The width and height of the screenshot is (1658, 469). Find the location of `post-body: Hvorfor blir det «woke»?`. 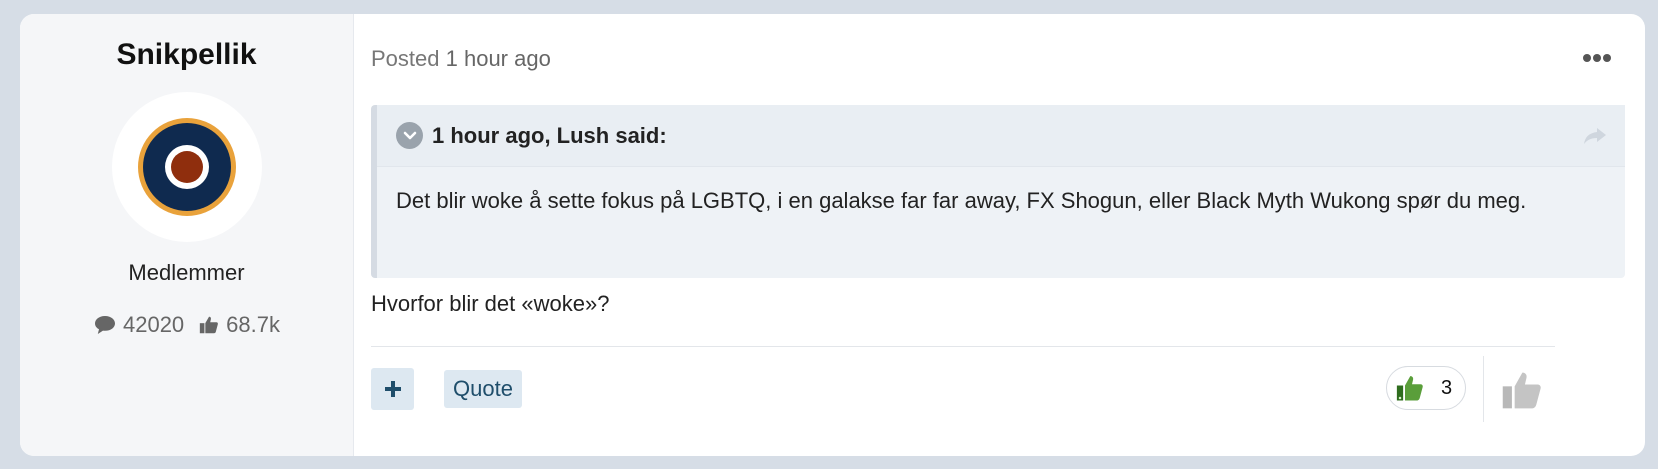

post-body: Hvorfor blir det «woke»? is located at coordinates (490, 303).